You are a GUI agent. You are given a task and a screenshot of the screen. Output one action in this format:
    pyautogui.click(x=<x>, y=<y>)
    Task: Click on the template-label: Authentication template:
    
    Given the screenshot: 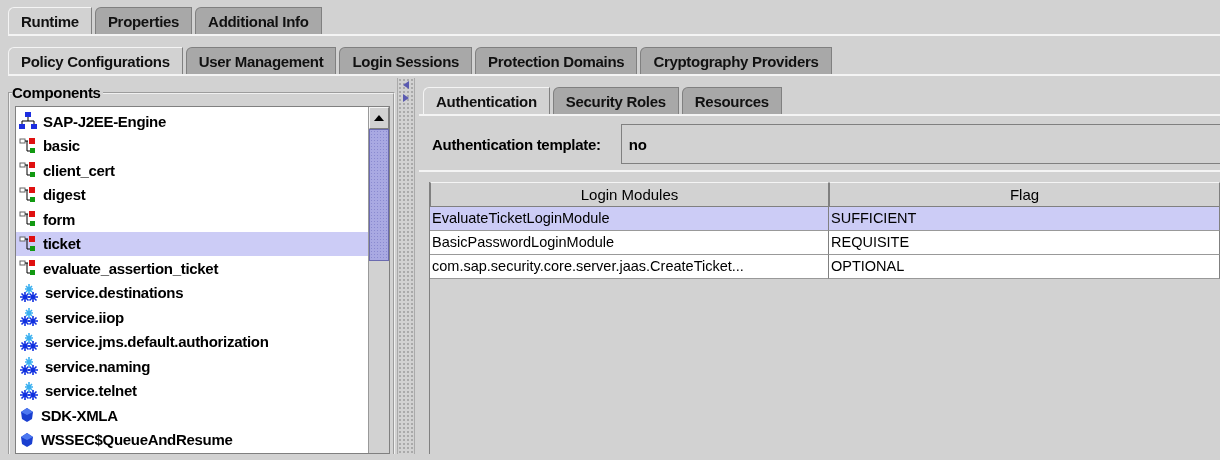 What is the action you would take?
    pyautogui.click(x=516, y=144)
    